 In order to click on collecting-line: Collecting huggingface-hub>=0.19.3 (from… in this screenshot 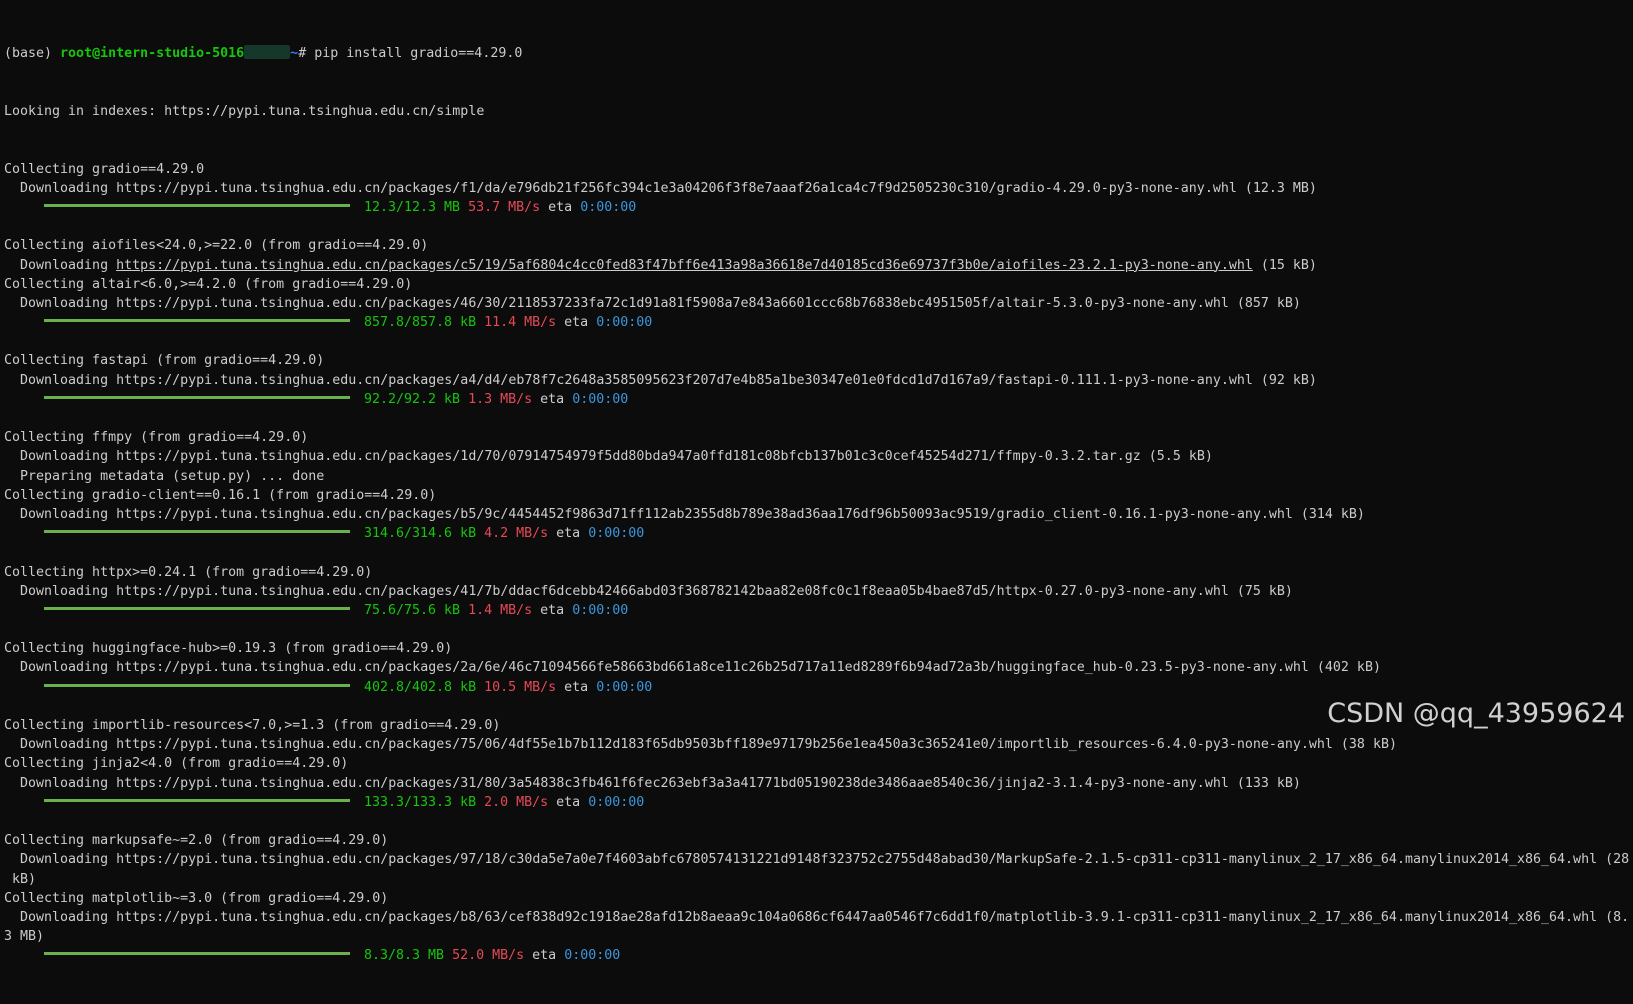, I will do `click(228, 649)`.